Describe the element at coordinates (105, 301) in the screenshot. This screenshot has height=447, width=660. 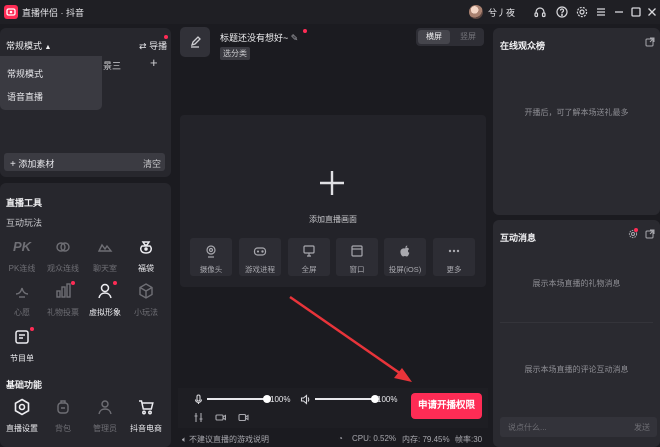
I see `virtual-avatar-tool: 虚拟形象` at that location.